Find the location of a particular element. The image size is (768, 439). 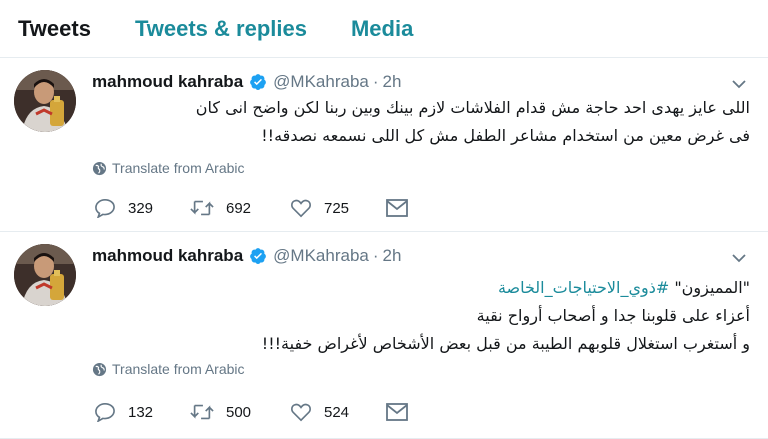

reply-count: 132 is located at coordinates (141, 412).